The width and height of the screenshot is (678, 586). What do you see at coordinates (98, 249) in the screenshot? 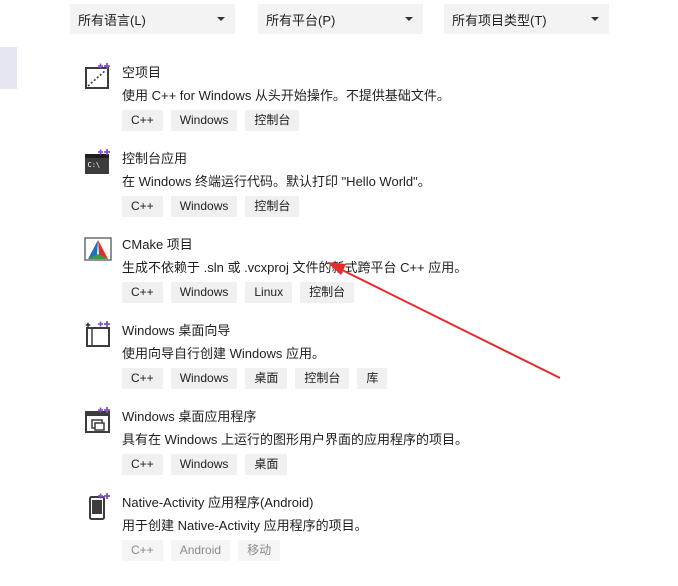
I see `cmake-icon` at bounding box center [98, 249].